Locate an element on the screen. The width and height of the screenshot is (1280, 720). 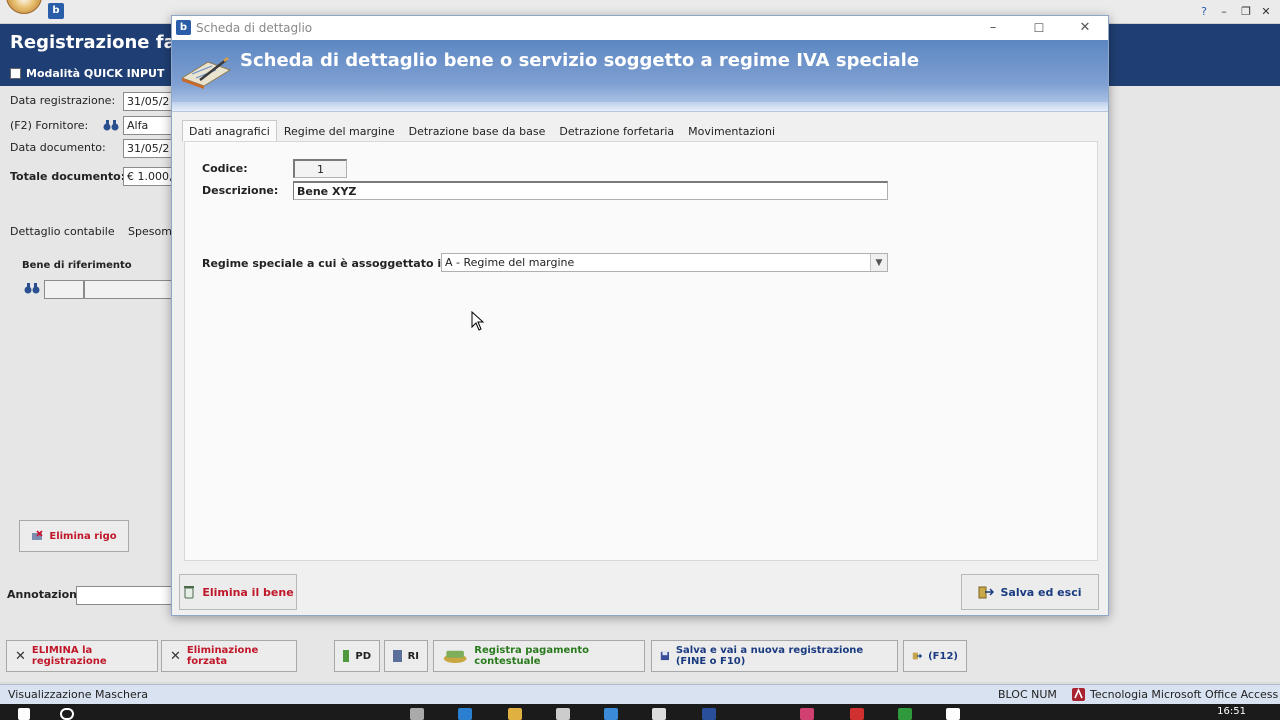
bene-riferimento-label: Bene di riferimento is located at coordinates (77, 265).